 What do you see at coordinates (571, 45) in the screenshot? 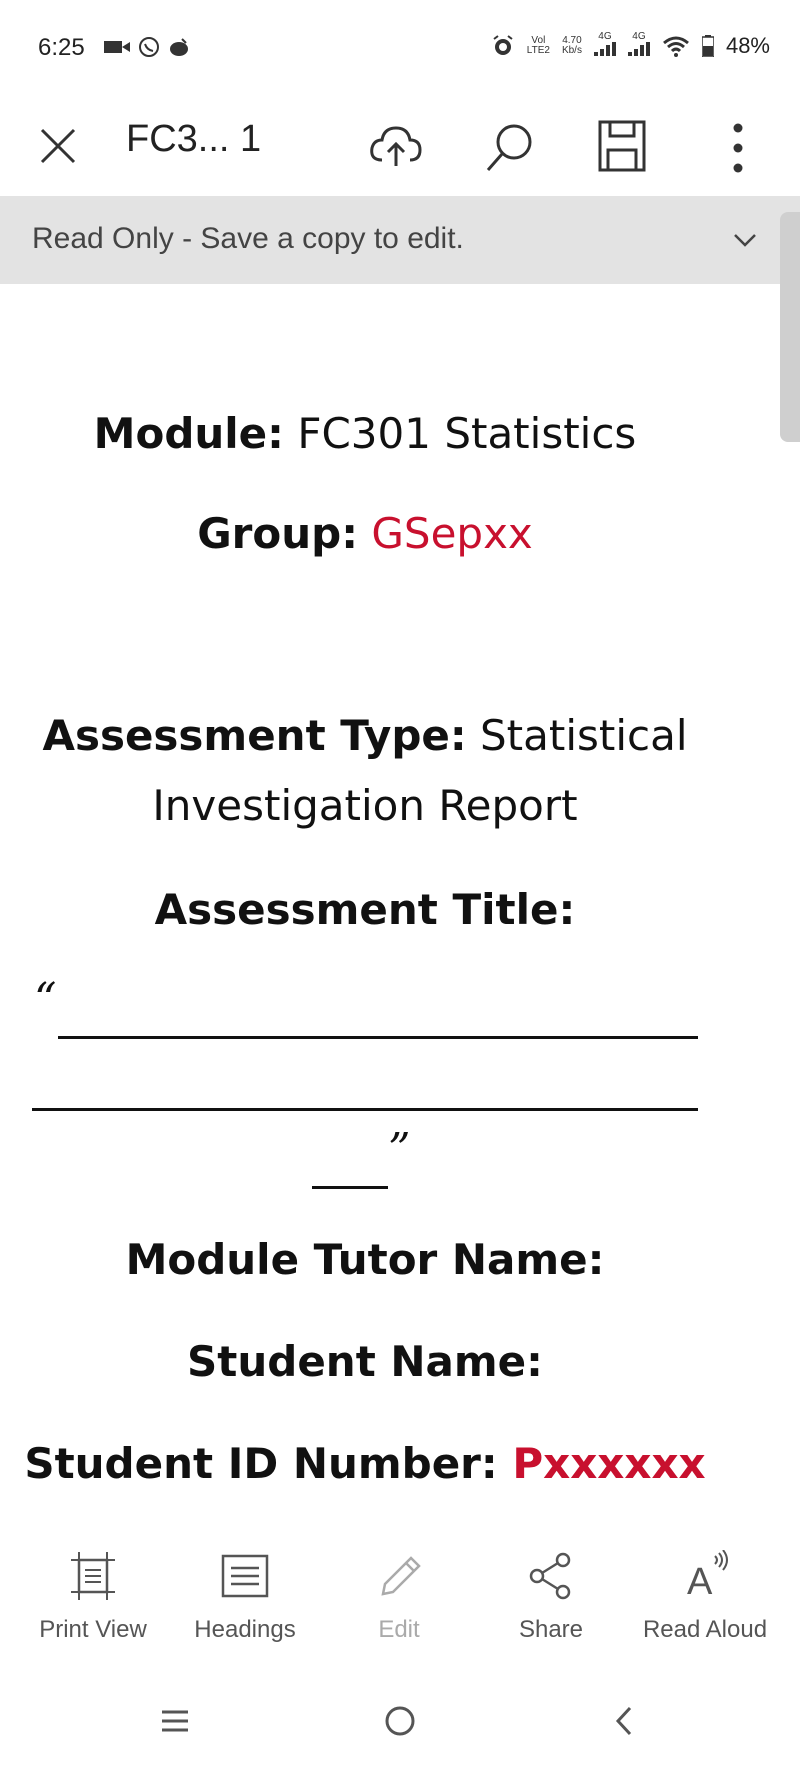
I see `network-speed: 4.70 Kb/s` at bounding box center [571, 45].